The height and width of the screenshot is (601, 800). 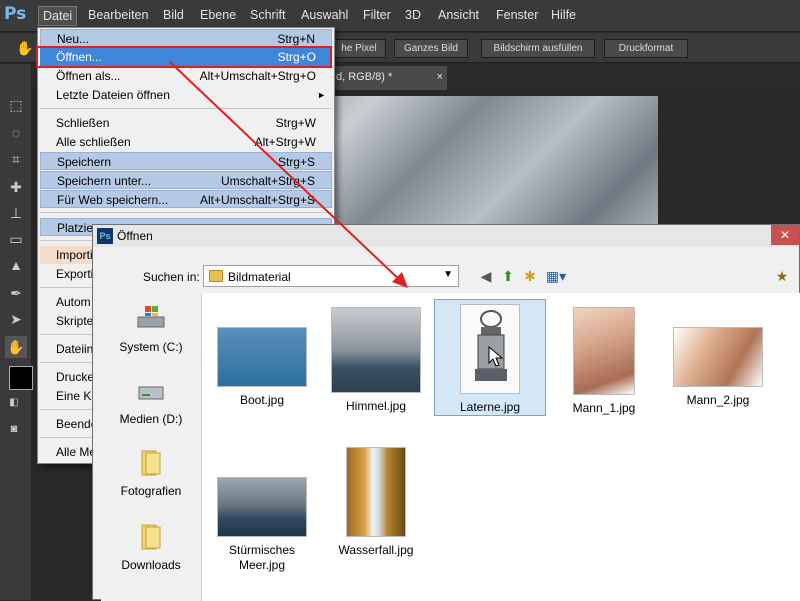 I want to click on drive-icon, so click(x=151, y=393).